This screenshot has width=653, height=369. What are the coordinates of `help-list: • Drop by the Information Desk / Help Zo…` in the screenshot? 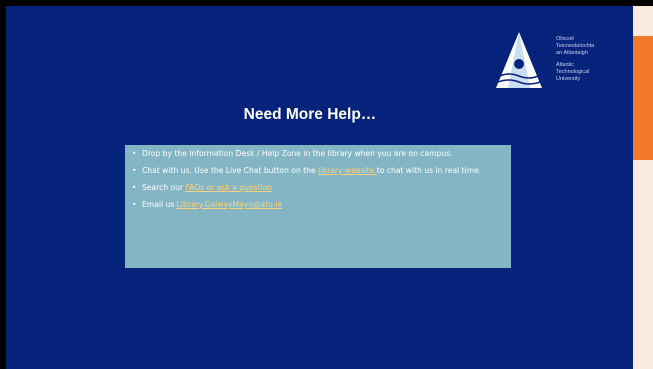 It's located at (318, 178).